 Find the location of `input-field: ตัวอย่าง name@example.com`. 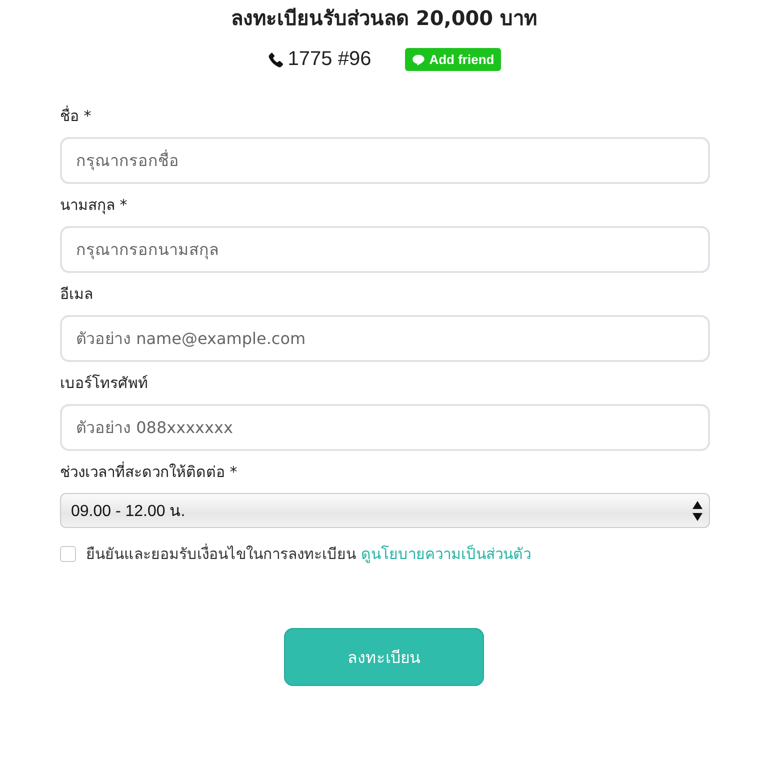

input-field: ตัวอย่าง name@example.com is located at coordinates (385, 338).